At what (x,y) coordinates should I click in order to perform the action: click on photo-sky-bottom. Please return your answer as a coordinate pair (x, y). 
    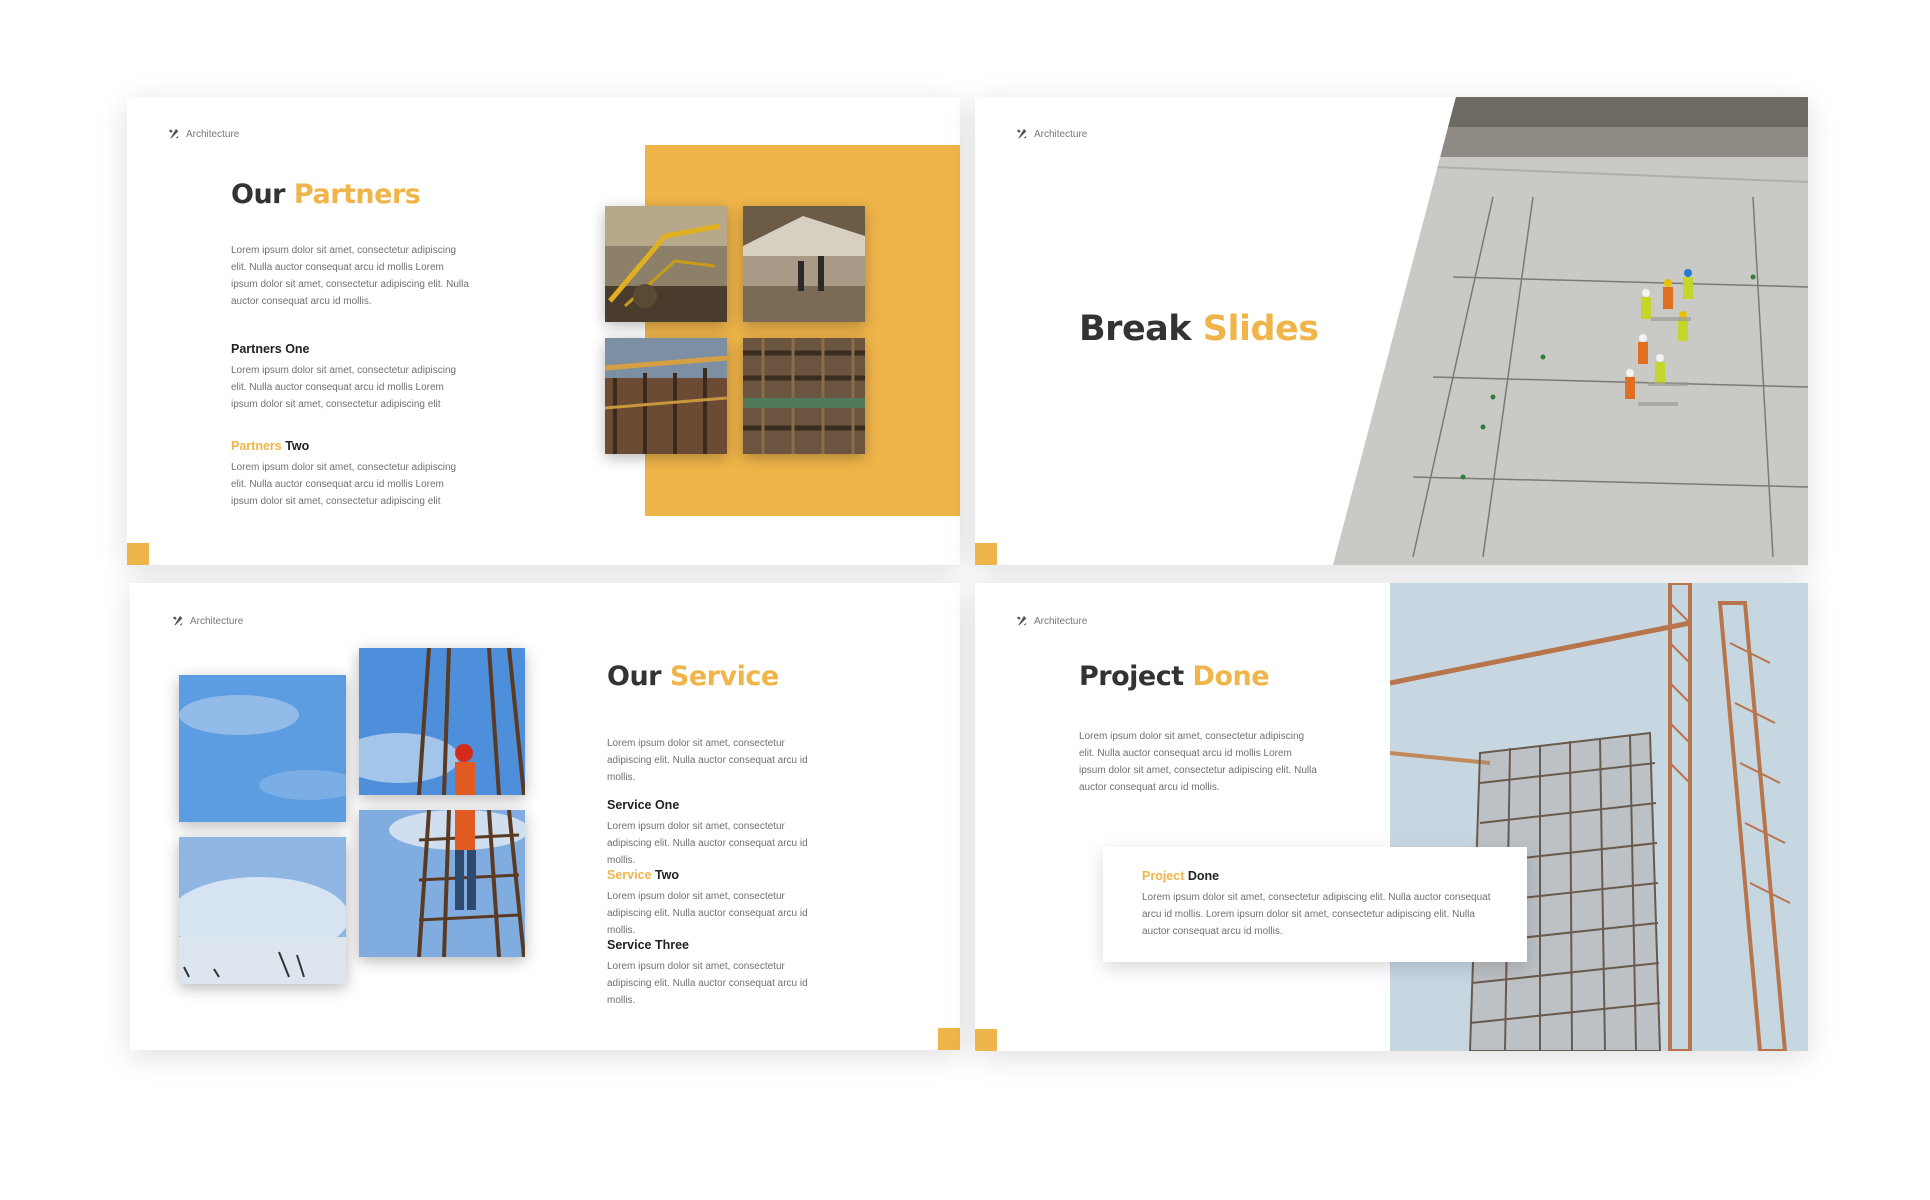
    Looking at the image, I should click on (262, 910).